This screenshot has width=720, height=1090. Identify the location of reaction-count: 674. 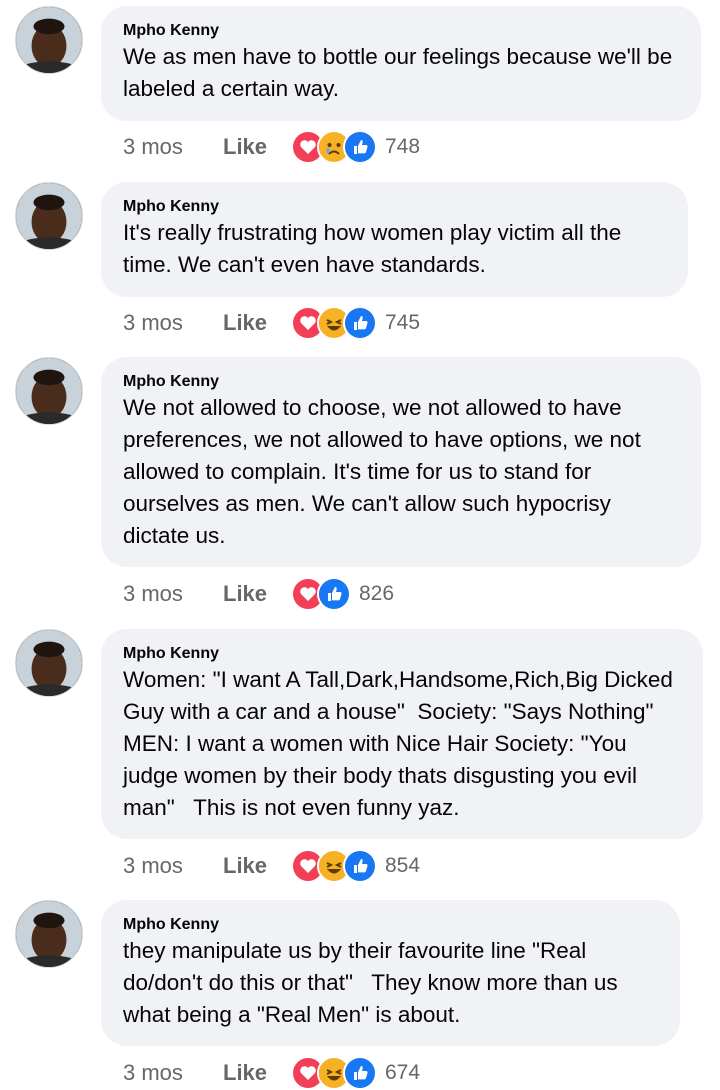
(403, 1072).